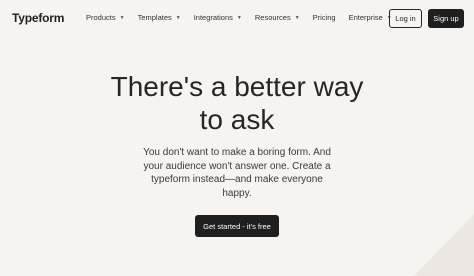  Describe the element at coordinates (237, 86) in the screenshot. I see `hero-title-line-1: There's a better way` at that location.